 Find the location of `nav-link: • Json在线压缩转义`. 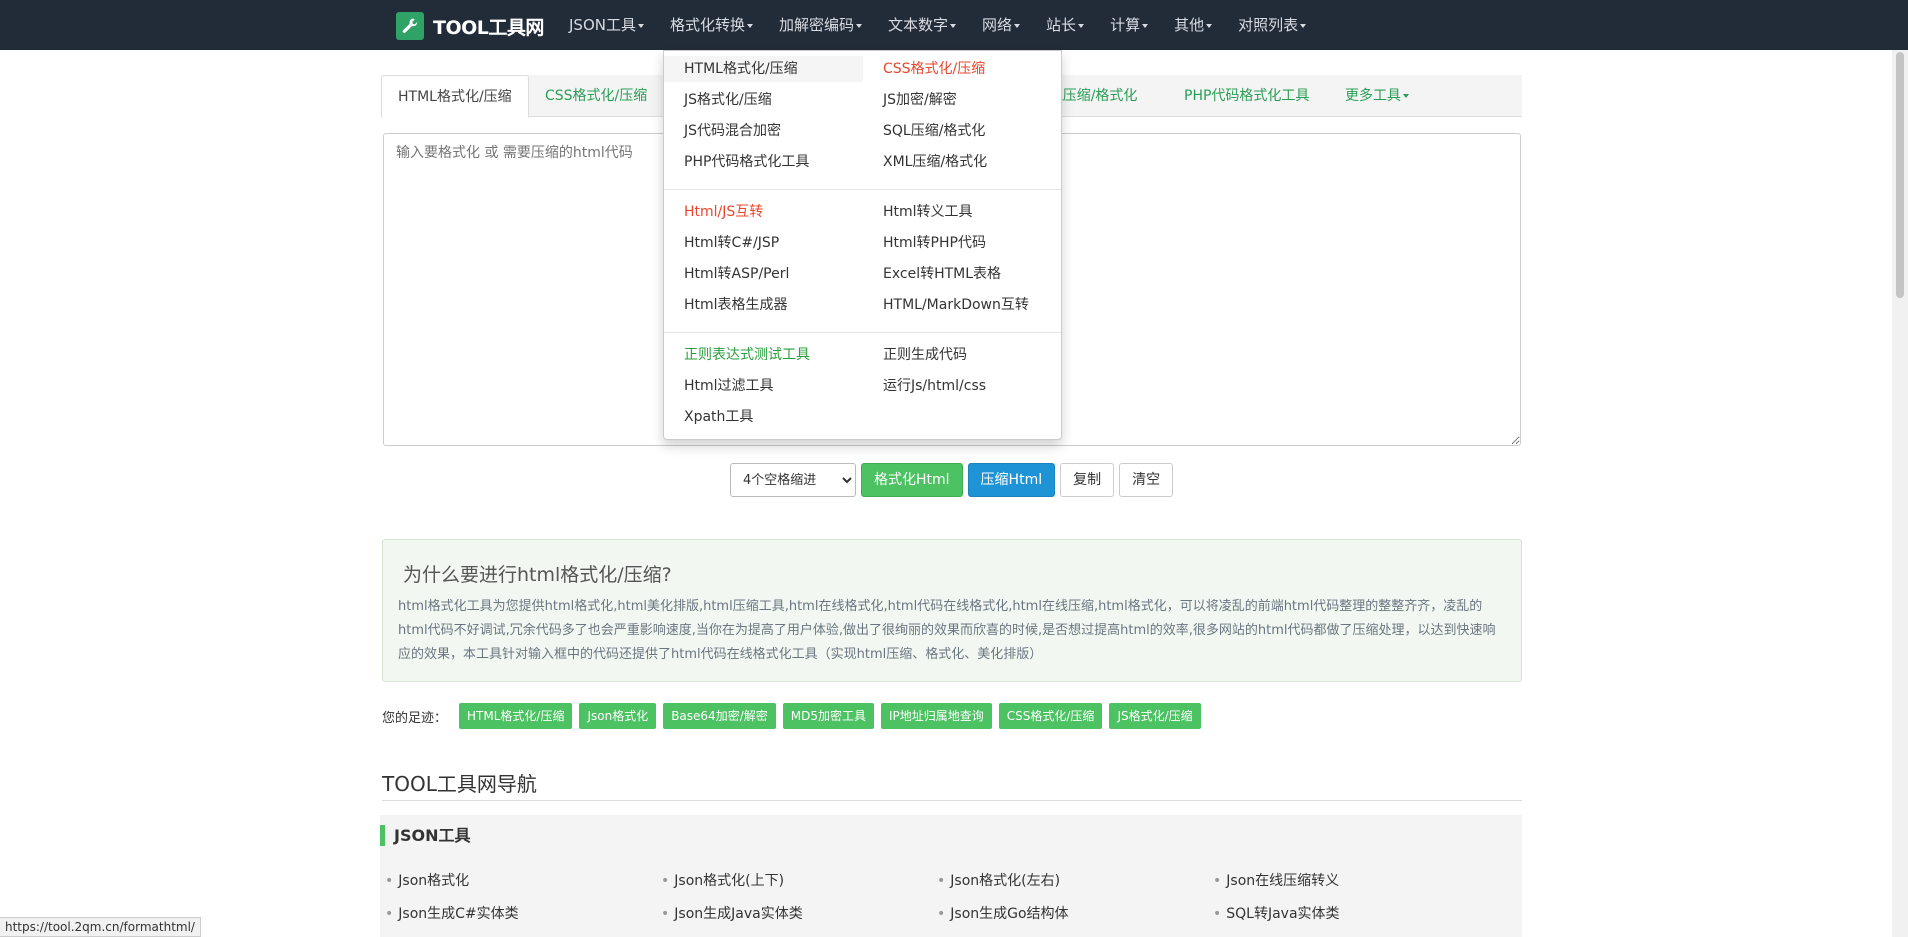

nav-link: • Json在线压缩转义 is located at coordinates (1276, 880).